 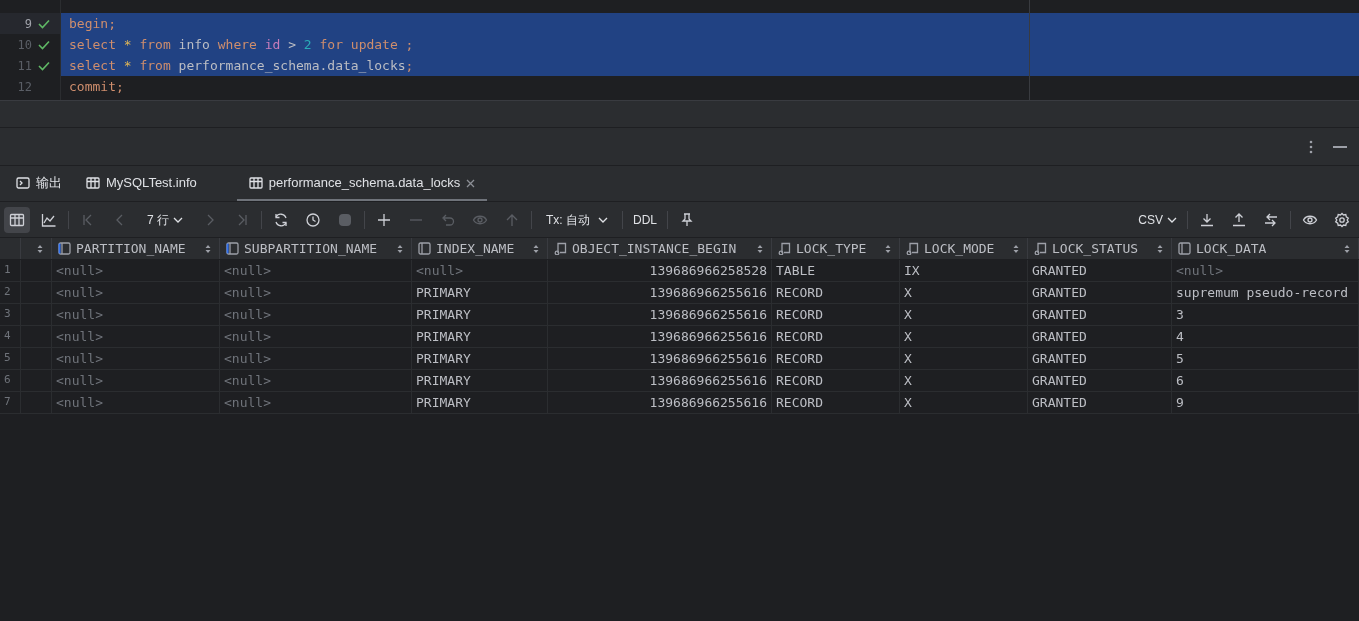 What do you see at coordinates (7, 292) in the screenshot?
I see `row-number: 2` at bounding box center [7, 292].